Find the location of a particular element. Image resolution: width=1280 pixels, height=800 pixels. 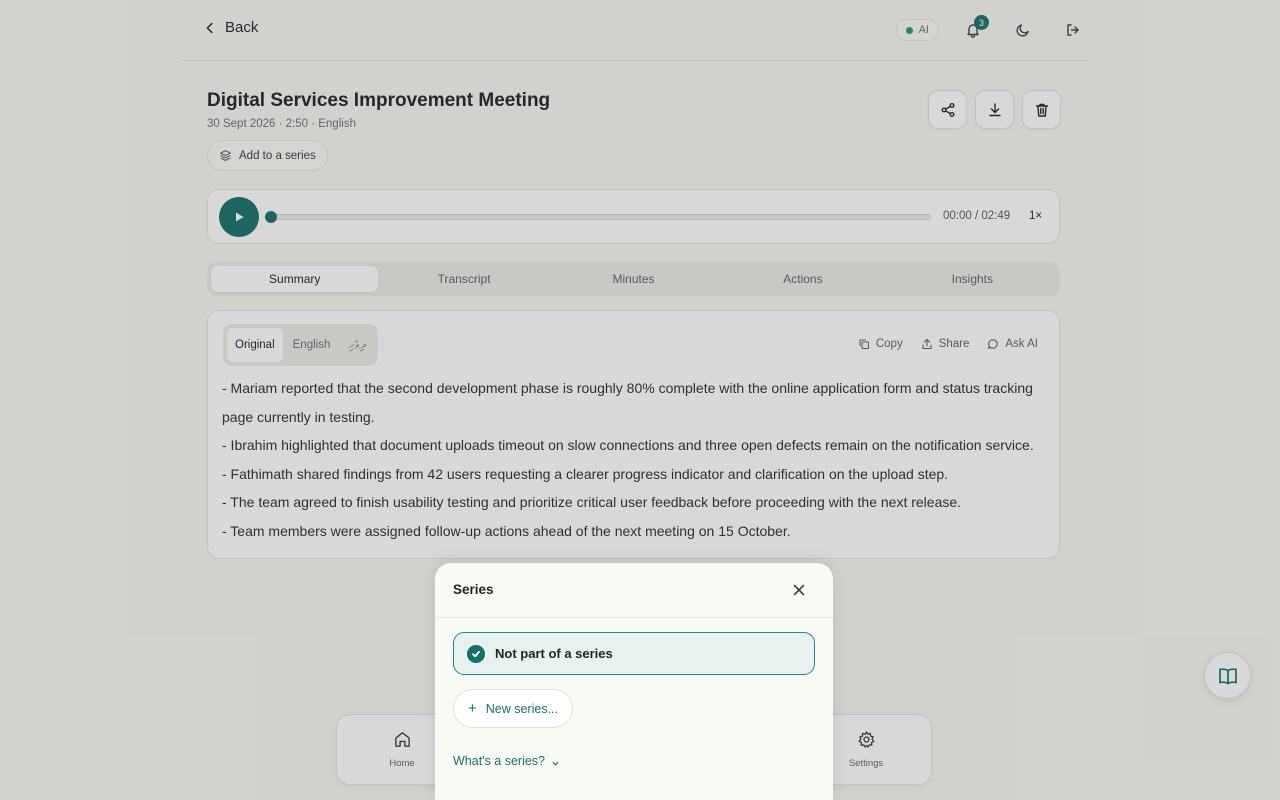

series-modal-header: Series is located at coordinates (634, 590).